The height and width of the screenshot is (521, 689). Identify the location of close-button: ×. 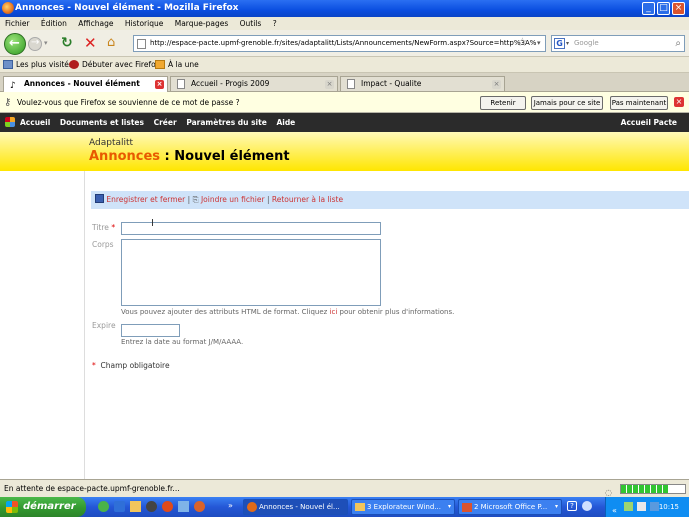
(678, 8).